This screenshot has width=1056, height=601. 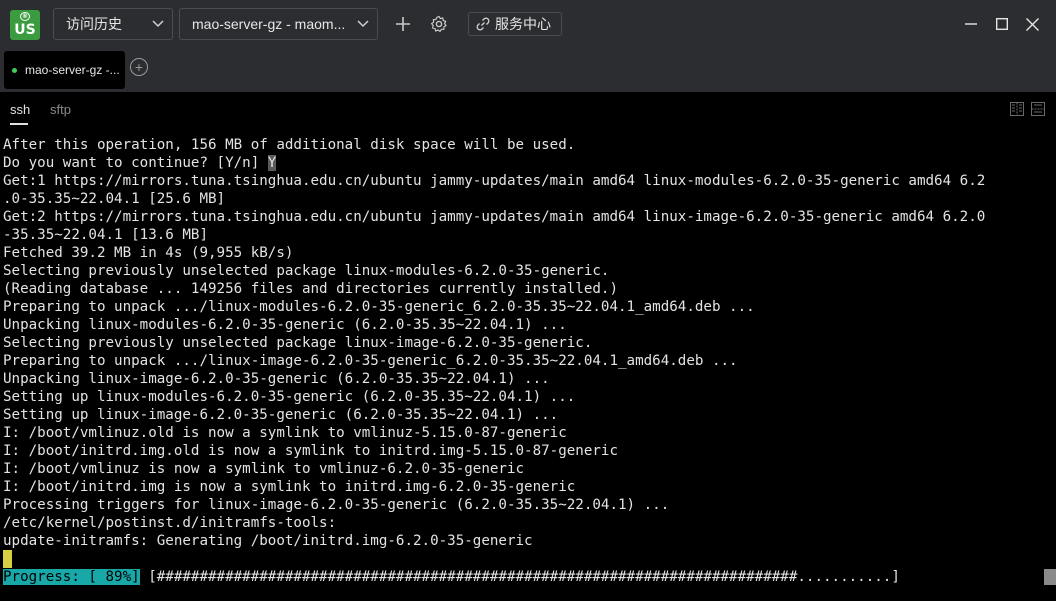 I want to click on title-bar: ® US 访问历史 mao-server-gz - maom... 服务中心, so click(x=528, y=24).